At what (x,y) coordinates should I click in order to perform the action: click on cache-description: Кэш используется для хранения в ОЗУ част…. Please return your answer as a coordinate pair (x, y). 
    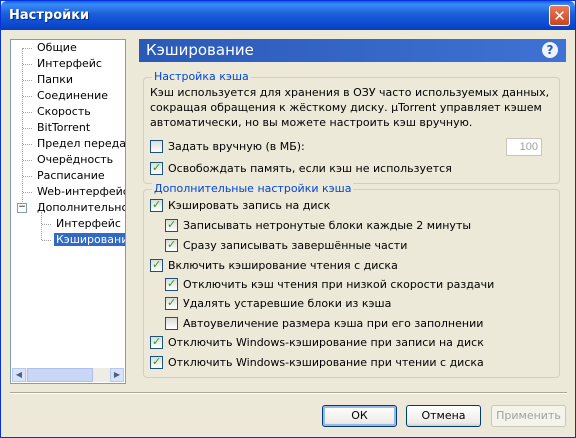
    Looking at the image, I should click on (350, 107).